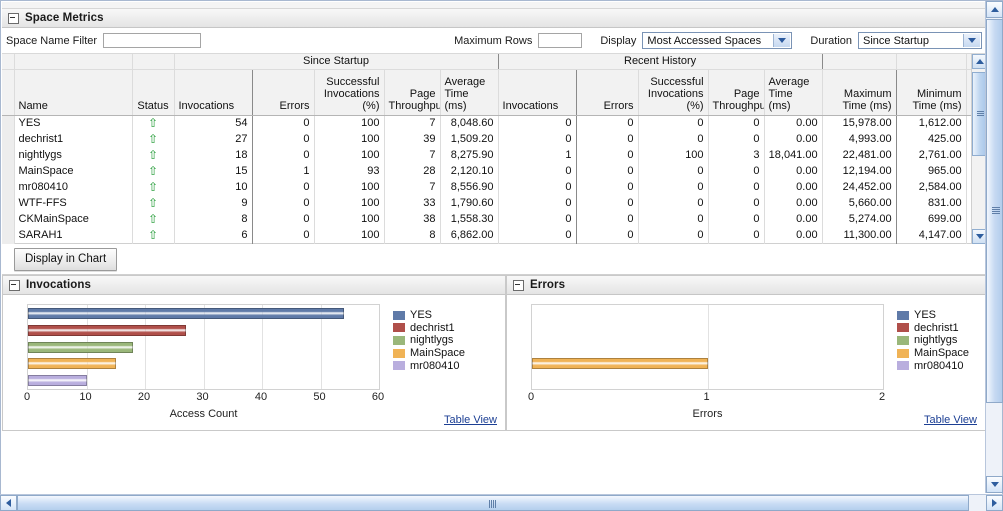 The image size is (1003, 511). What do you see at coordinates (349, 92) in the screenshot?
I see `column-header-ss-successful-invocations: Successful Invocations (%)` at bounding box center [349, 92].